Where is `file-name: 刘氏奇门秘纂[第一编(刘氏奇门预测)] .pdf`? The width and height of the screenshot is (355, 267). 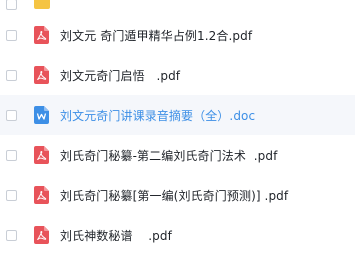
file-name: 刘氏奇门秘纂[第一编(刘氏奇门预测)] .pdf is located at coordinates (174, 195).